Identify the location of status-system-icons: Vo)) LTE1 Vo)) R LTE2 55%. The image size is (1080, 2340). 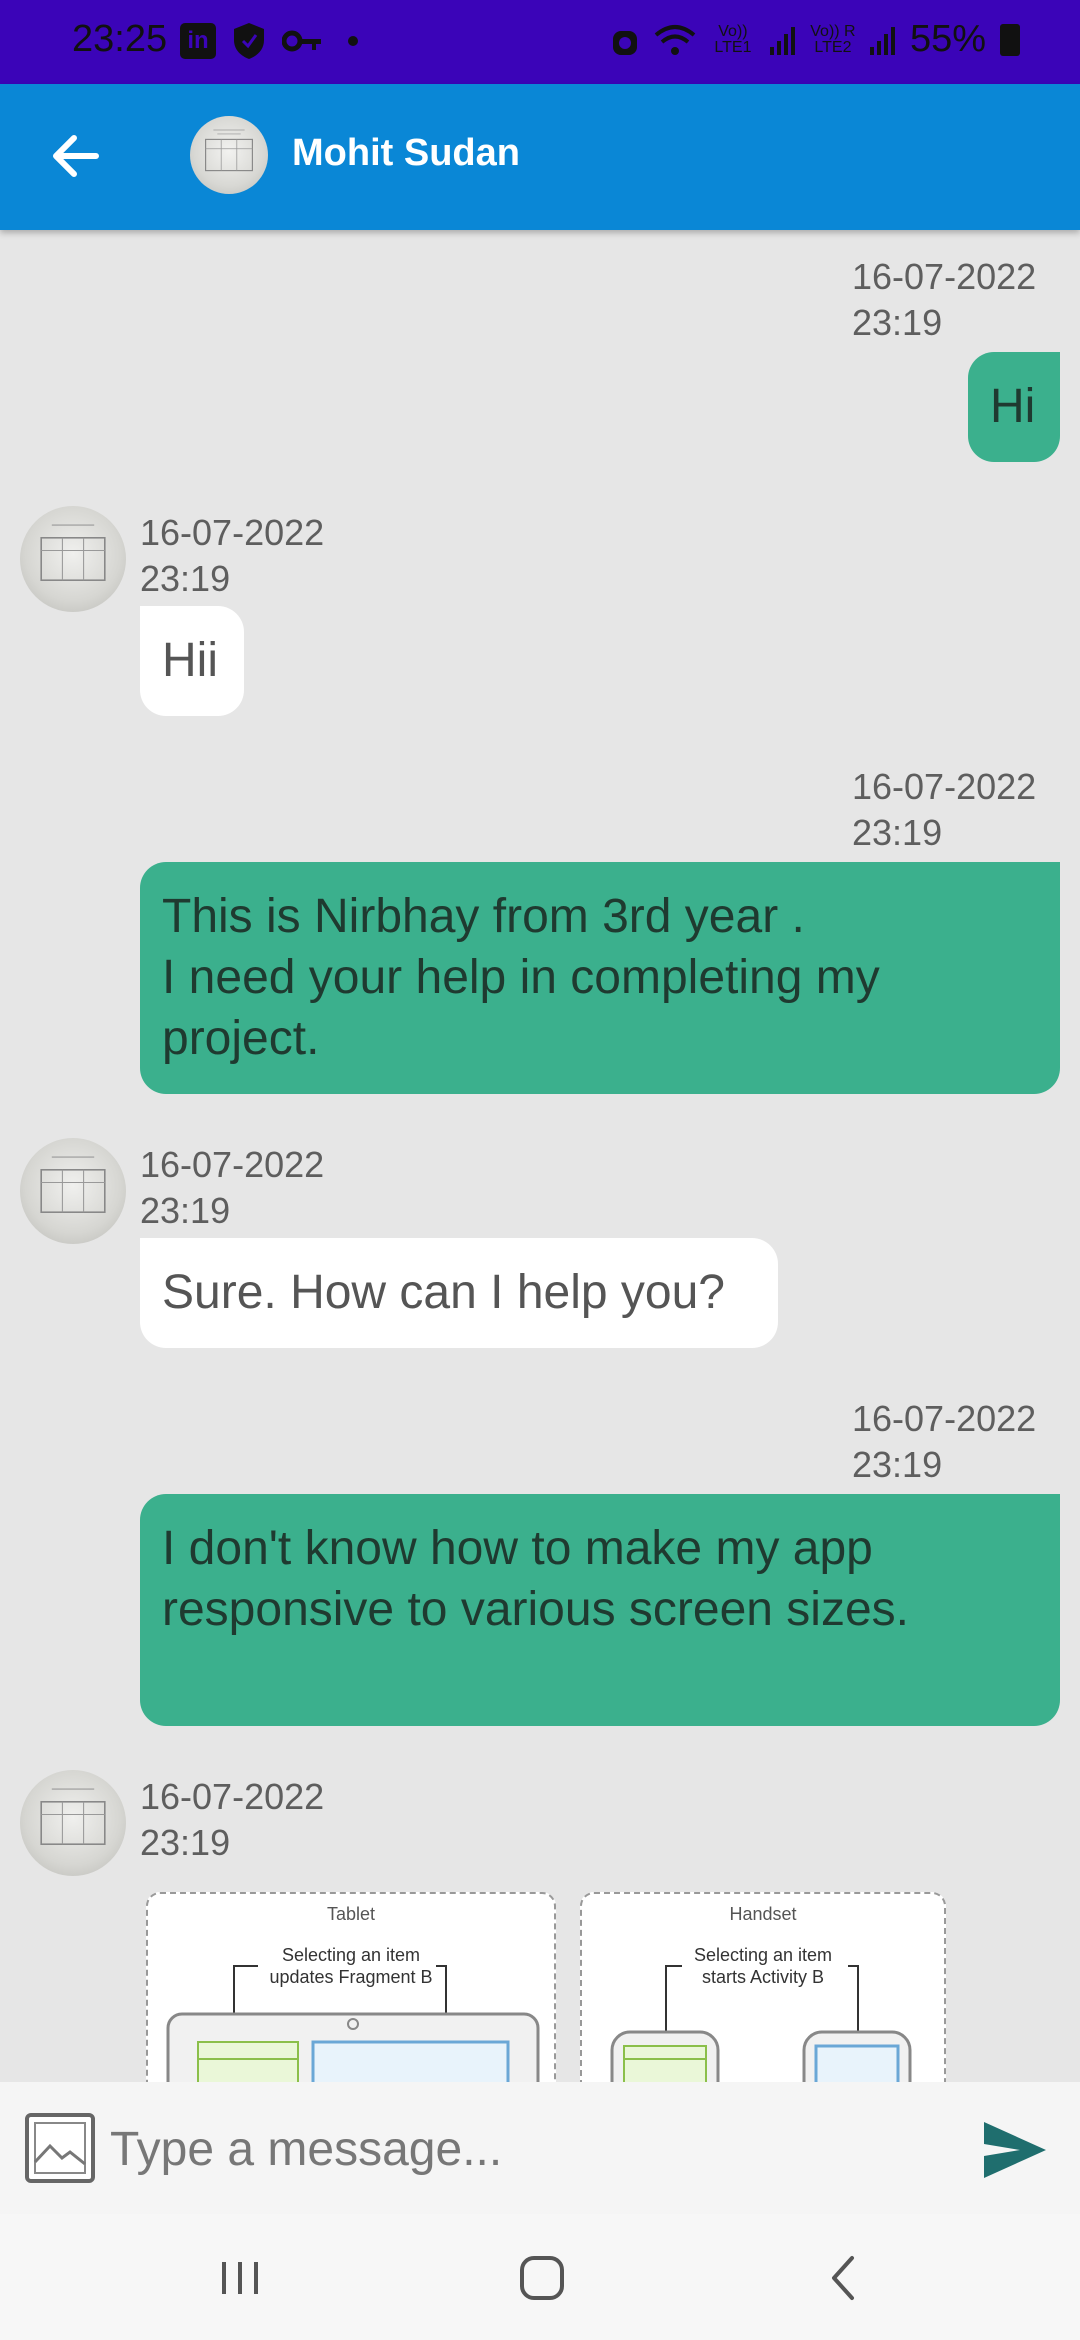
(815, 39).